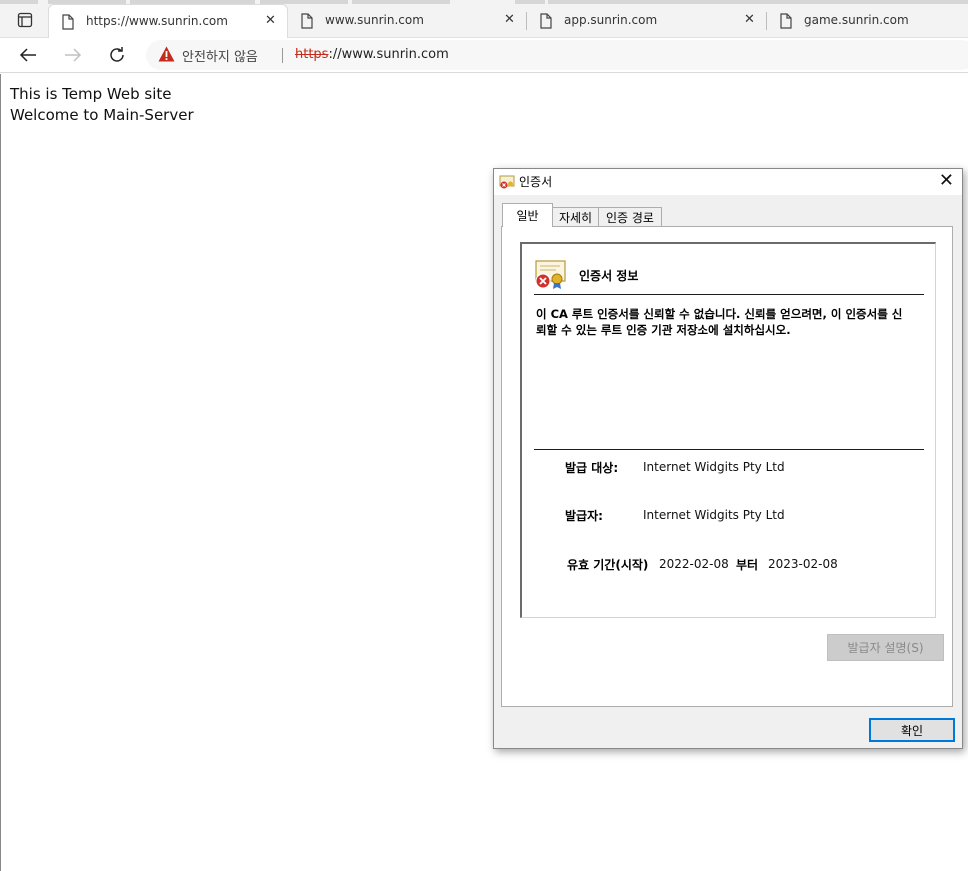 Image resolution: width=968 pixels, height=871 pixels. What do you see at coordinates (856, 20) in the screenshot?
I see `tab-label: game.sunrin.com` at bounding box center [856, 20].